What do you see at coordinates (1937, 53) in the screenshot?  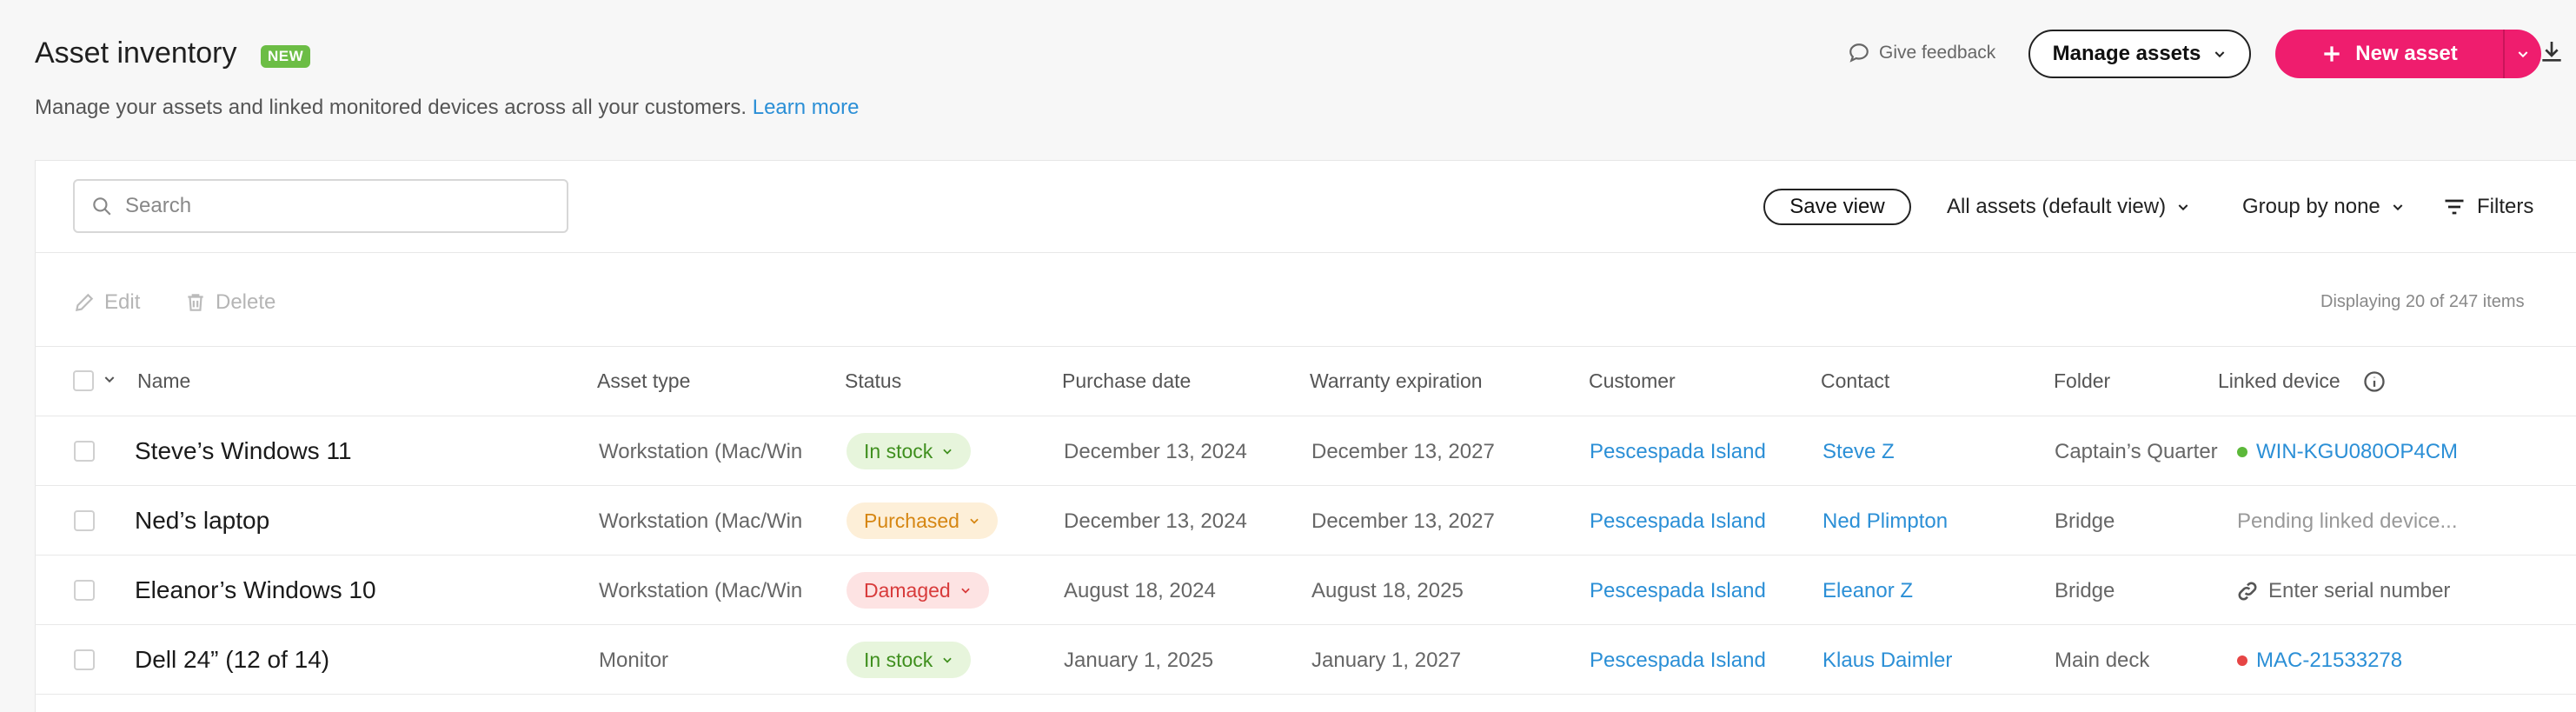 I see `give-feedback-label: Give feedback` at bounding box center [1937, 53].